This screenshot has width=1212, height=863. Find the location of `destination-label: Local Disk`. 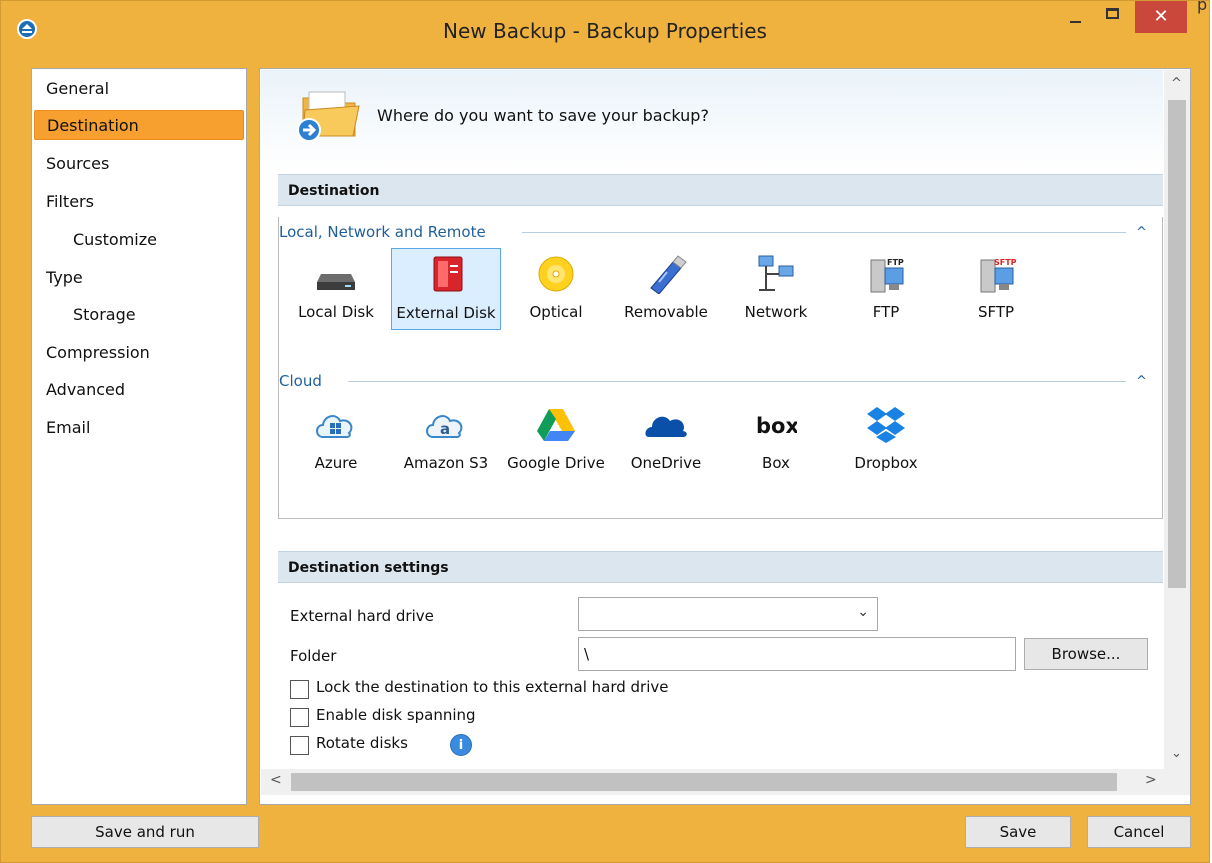

destination-label: Local Disk is located at coordinates (336, 312).